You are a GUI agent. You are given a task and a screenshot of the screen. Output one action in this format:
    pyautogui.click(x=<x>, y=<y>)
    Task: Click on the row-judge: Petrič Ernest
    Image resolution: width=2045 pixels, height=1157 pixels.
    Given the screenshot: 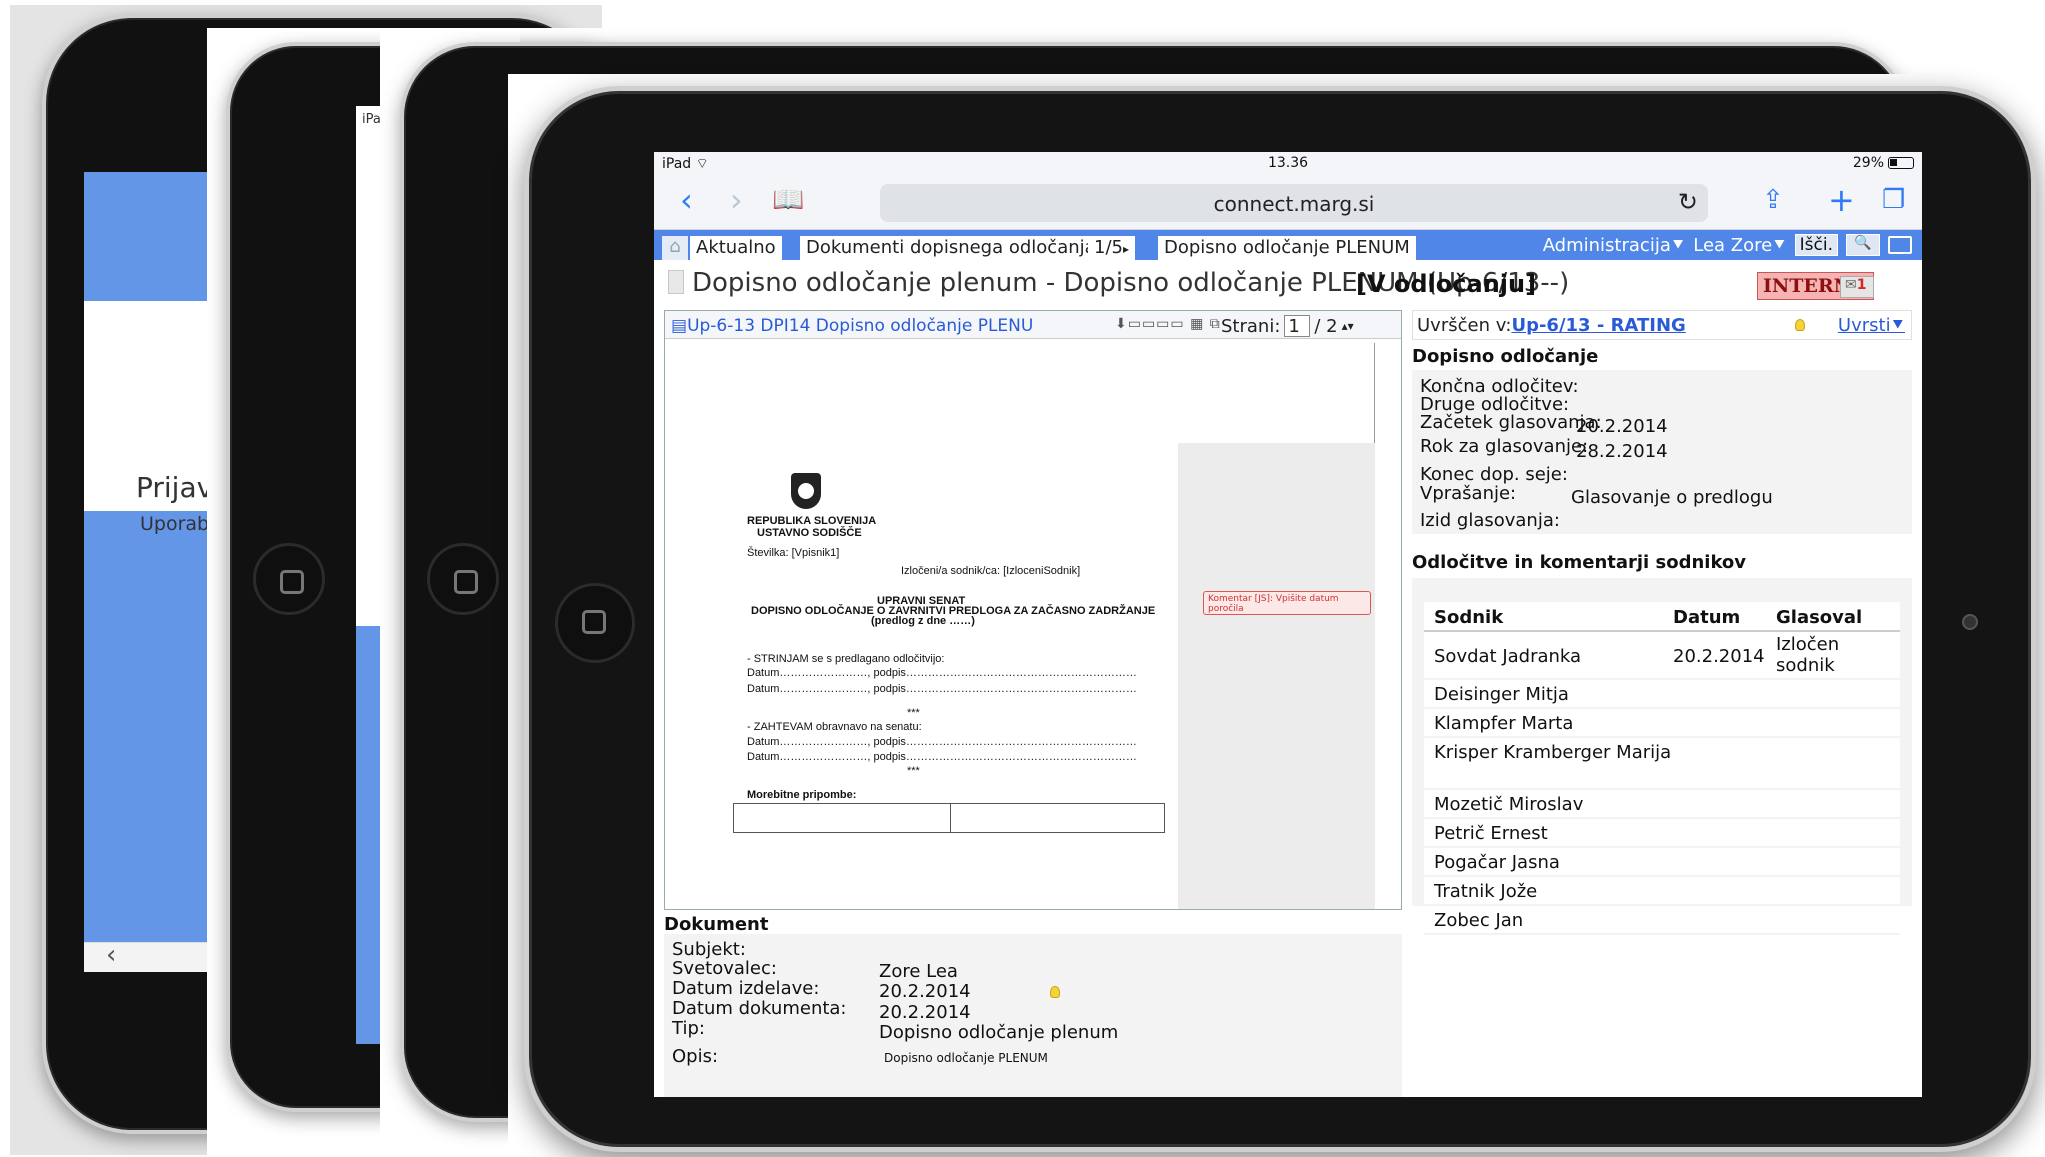 What is the action you would take?
    pyautogui.click(x=1491, y=833)
    